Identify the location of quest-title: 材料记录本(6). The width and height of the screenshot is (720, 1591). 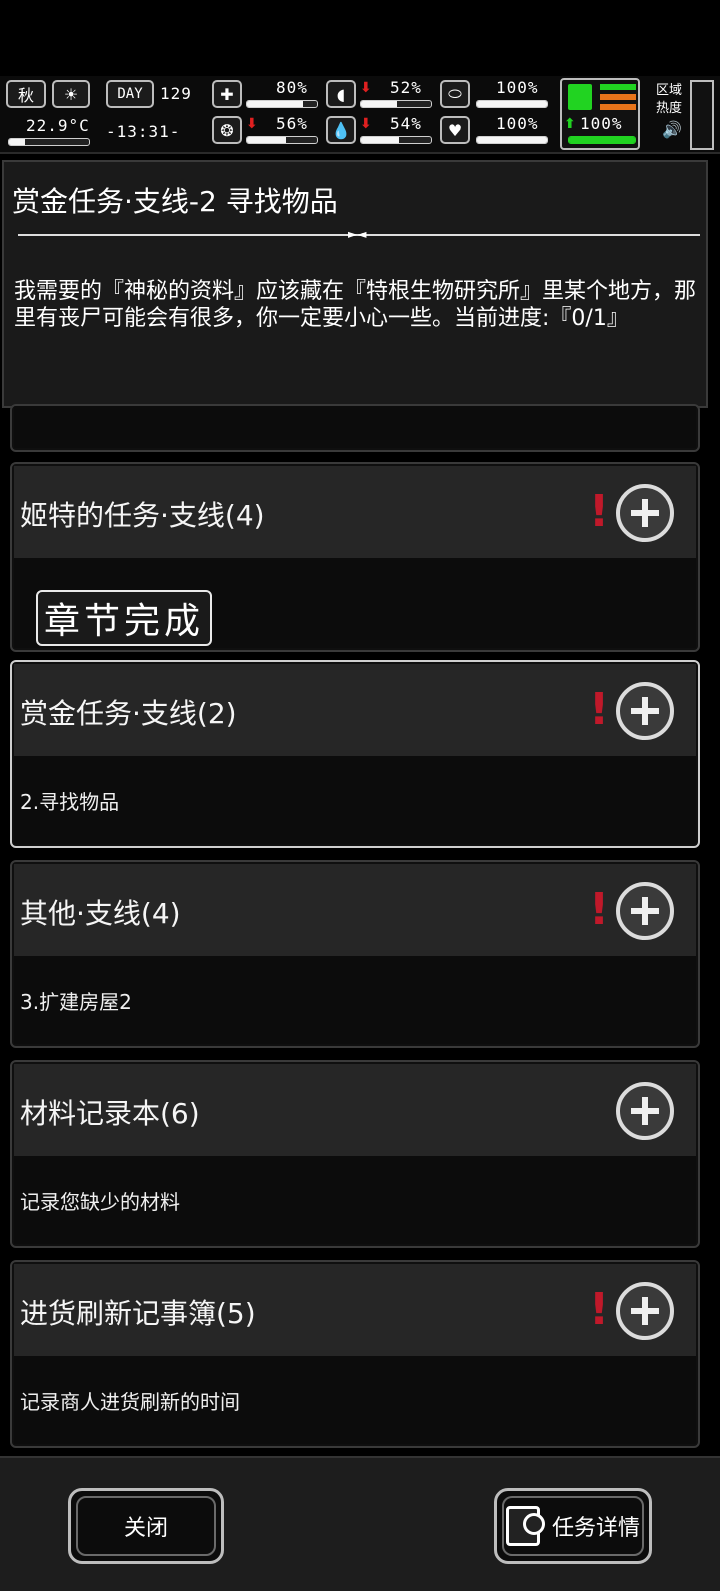
(110, 1113).